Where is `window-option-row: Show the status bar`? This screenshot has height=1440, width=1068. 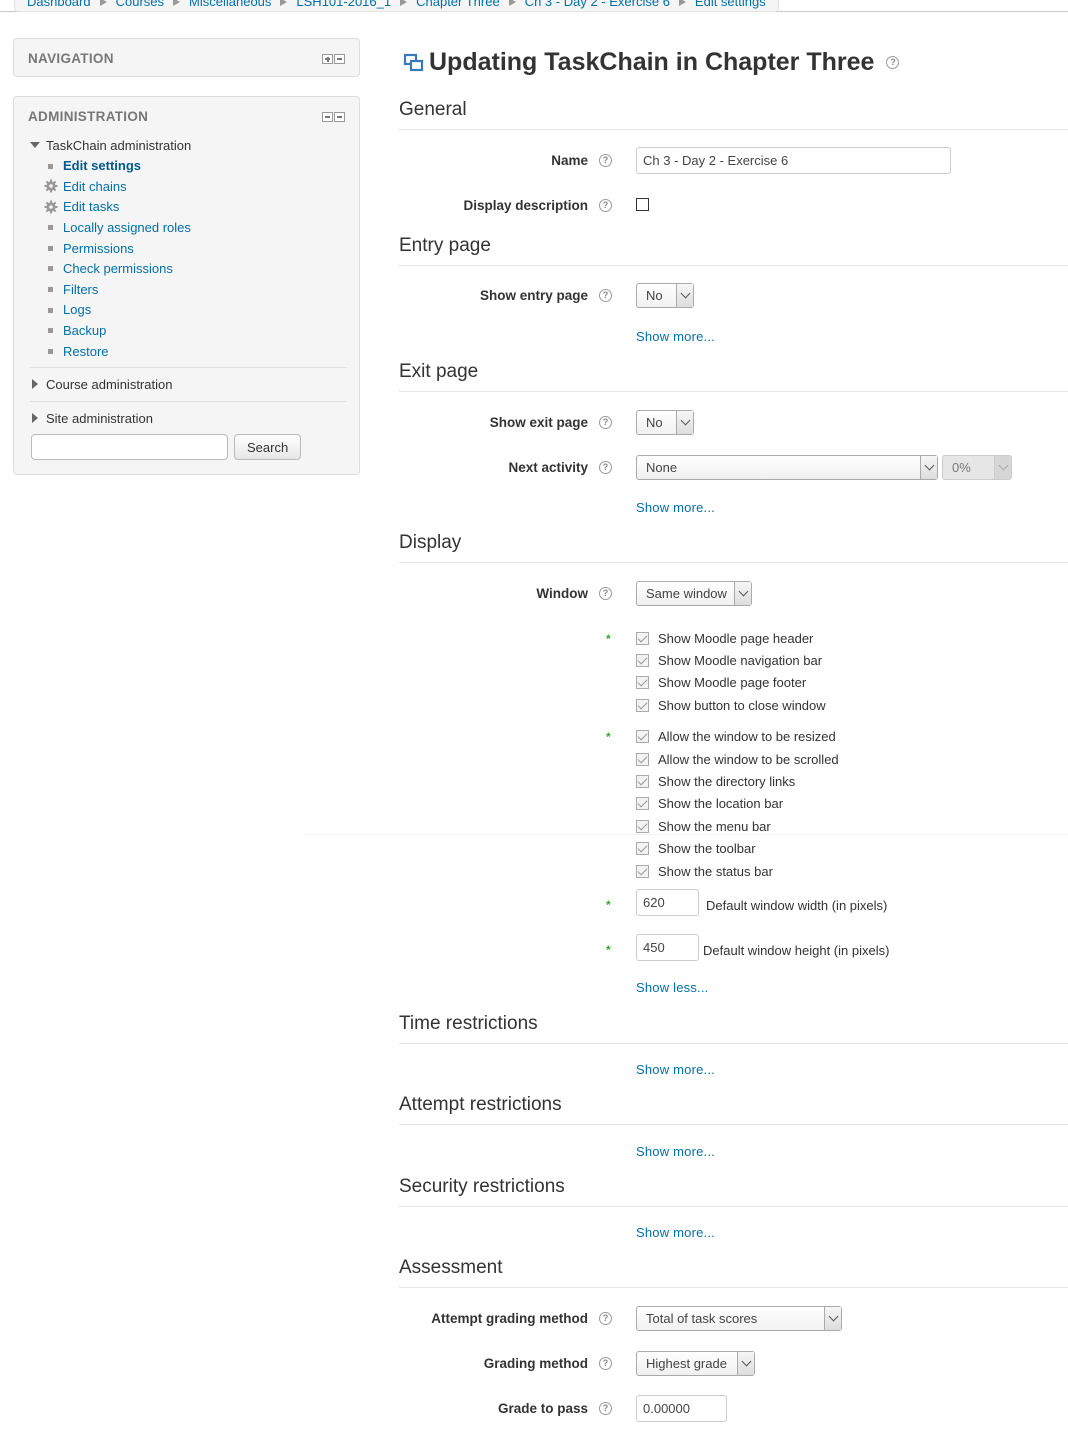
window-option-row: Show the status bar is located at coordinates (704, 871).